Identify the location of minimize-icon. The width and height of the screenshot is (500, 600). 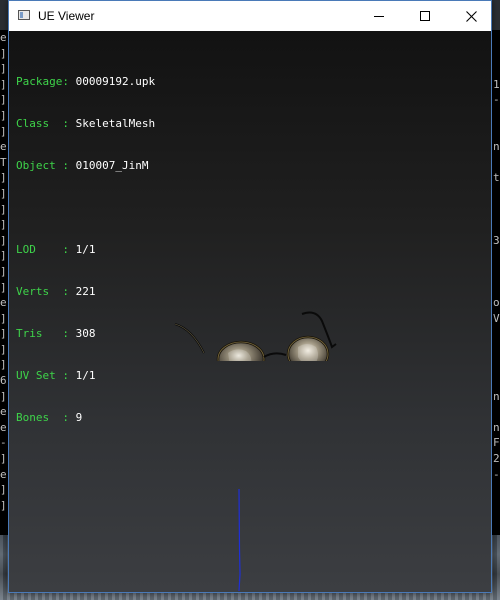
(379, 16).